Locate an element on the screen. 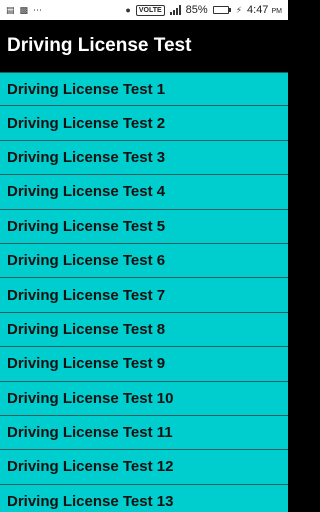 This screenshot has width=320, height=512. list-item-test-4: Driving License Test 4 is located at coordinates (144, 192).